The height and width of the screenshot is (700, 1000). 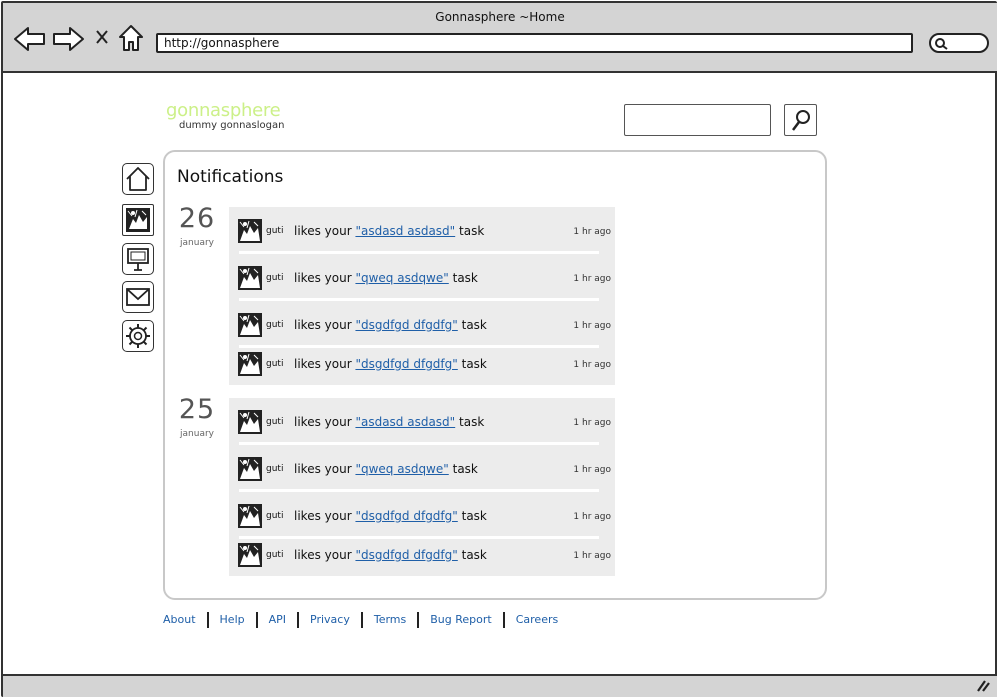 I want to click on resize-grip-icon, so click(x=983, y=685).